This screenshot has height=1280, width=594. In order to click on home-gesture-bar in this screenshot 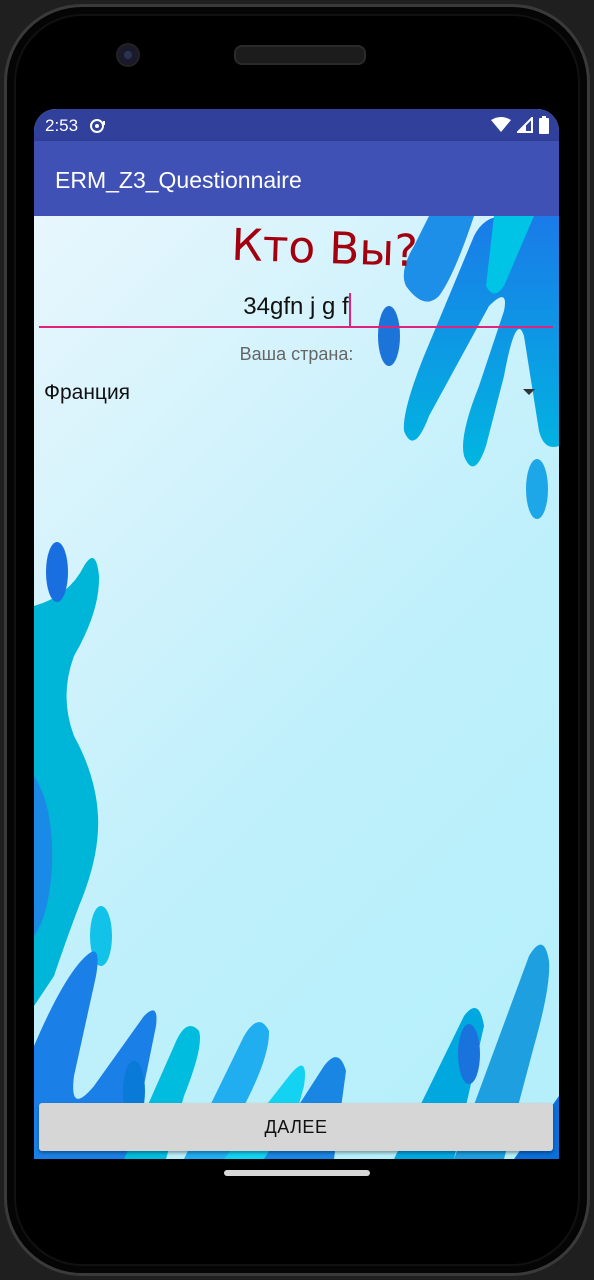, I will do `click(297, 1173)`.